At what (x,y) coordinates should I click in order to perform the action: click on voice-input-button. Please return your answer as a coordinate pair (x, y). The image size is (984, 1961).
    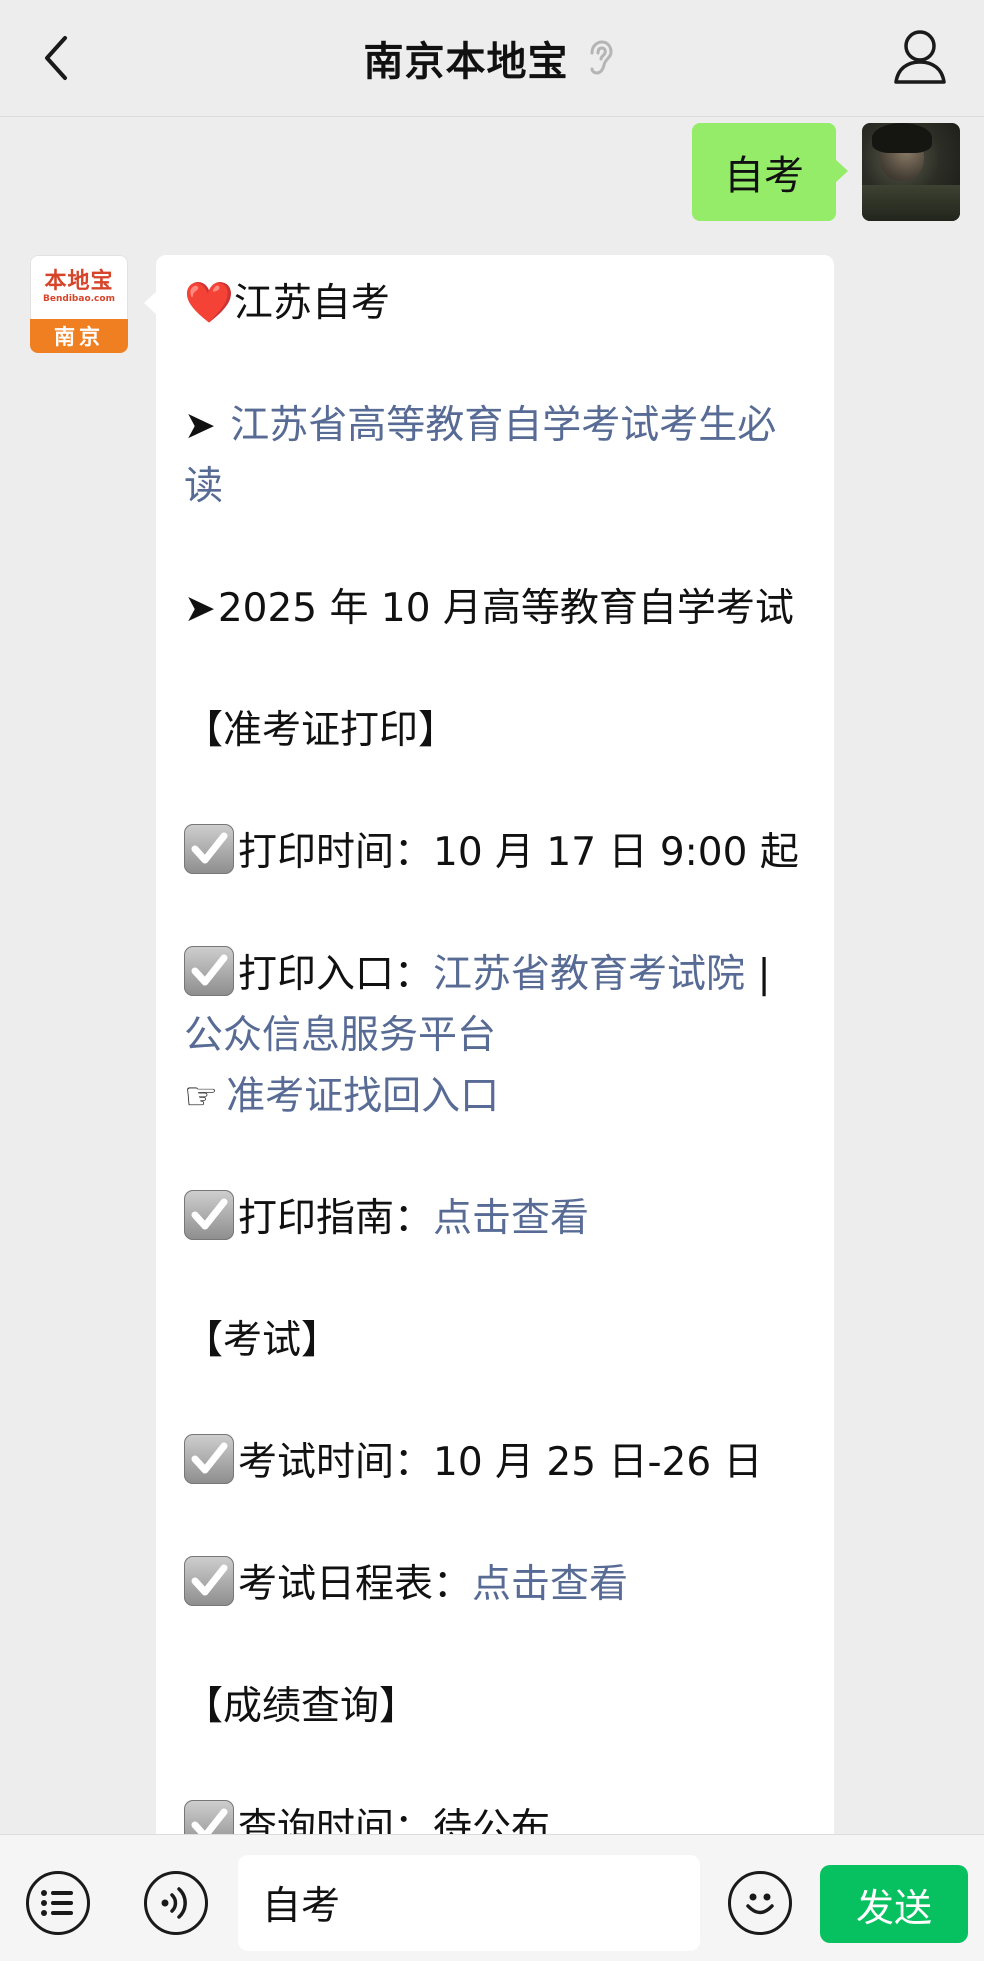
    Looking at the image, I should click on (176, 1903).